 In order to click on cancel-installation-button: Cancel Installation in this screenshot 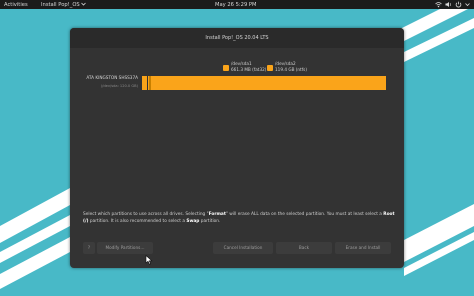, I will do `click(243, 248)`.